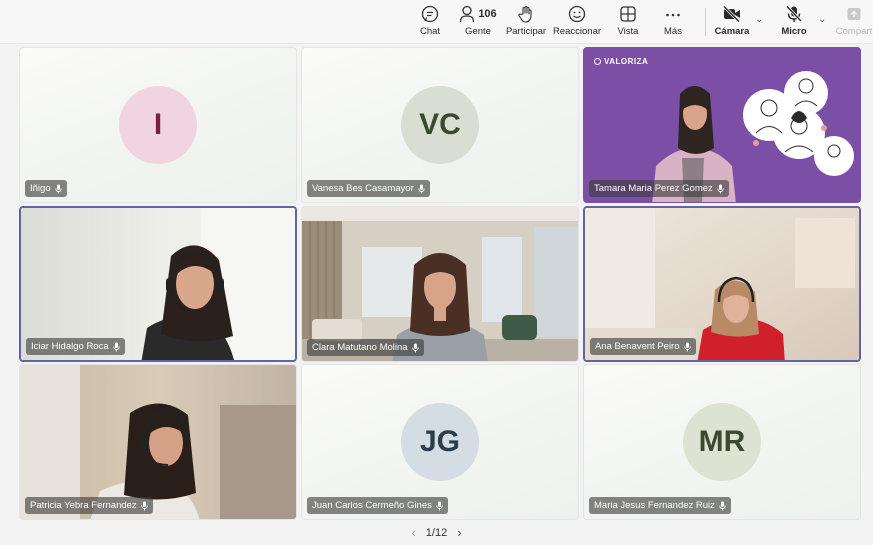  What do you see at coordinates (597, 61) in the screenshot?
I see `logo-mark-icon` at bounding box center [597, 61].